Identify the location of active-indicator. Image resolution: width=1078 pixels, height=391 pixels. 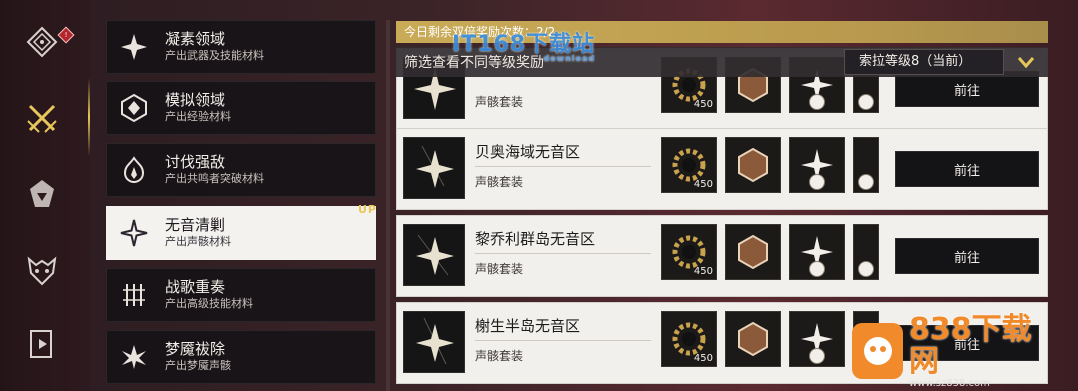
(89, 117).